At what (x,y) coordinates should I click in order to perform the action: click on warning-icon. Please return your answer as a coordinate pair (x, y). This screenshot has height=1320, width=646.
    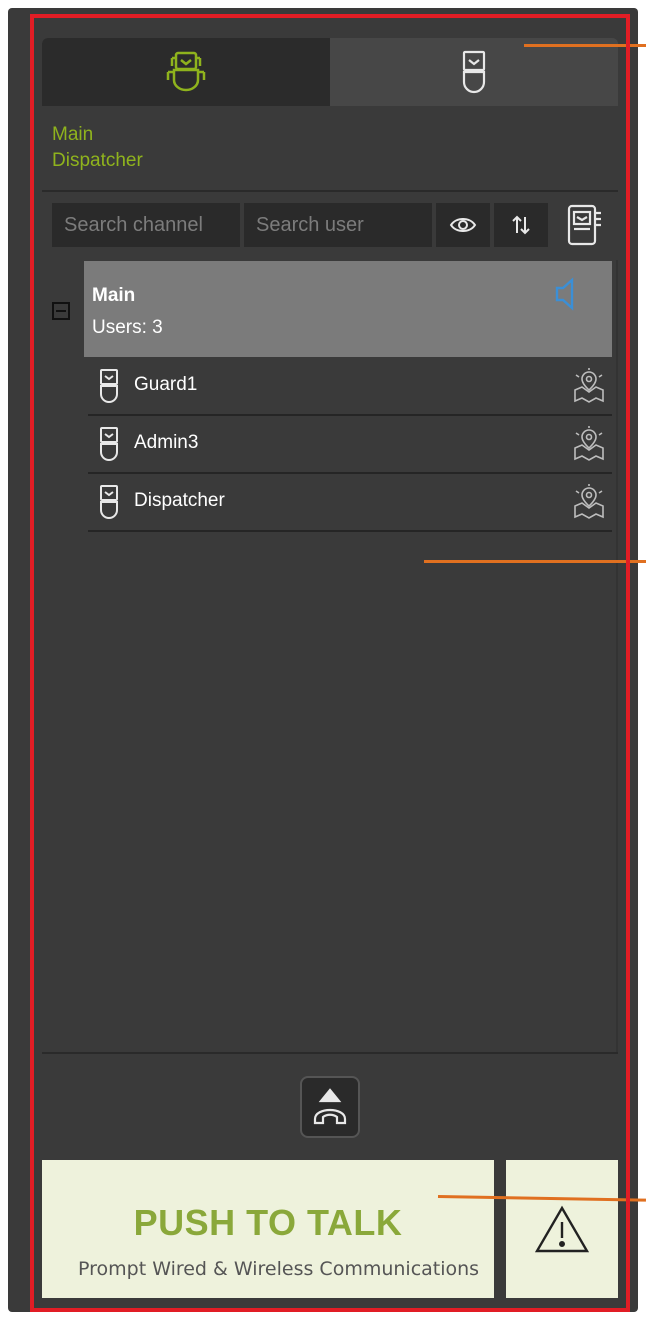
    Looking at the image, I should click on (562, 1229).